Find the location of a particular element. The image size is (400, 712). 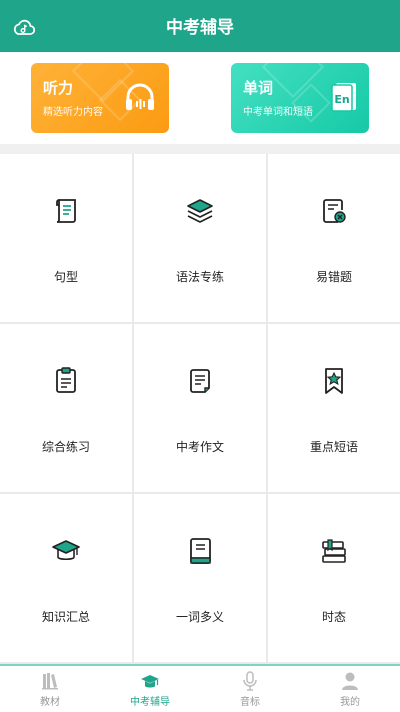

en-book-icon: En is located at coordinates (343, 97).